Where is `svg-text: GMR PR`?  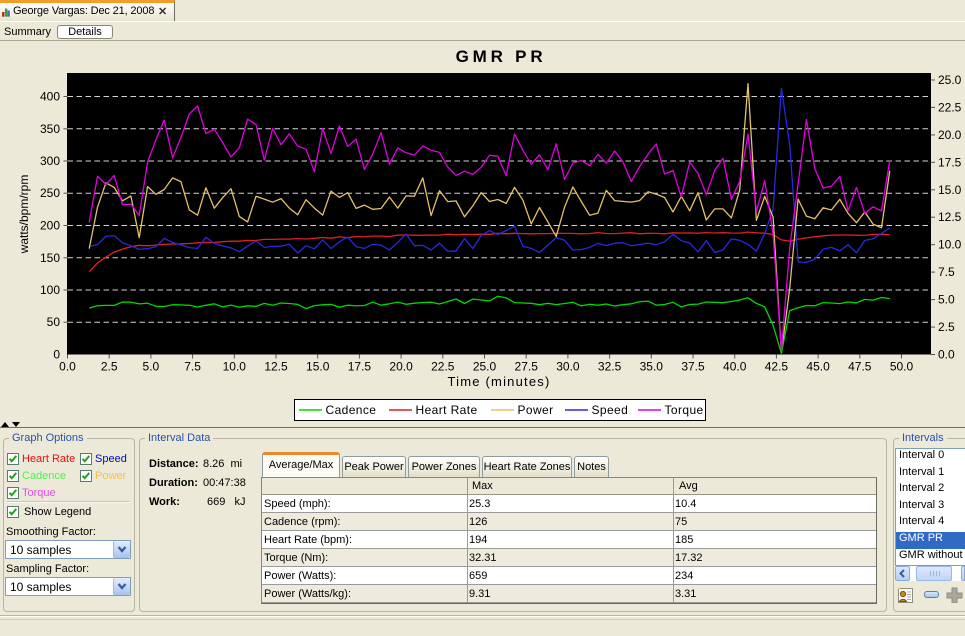 svg-text: GMR PR is located at coordinates (501, 56).